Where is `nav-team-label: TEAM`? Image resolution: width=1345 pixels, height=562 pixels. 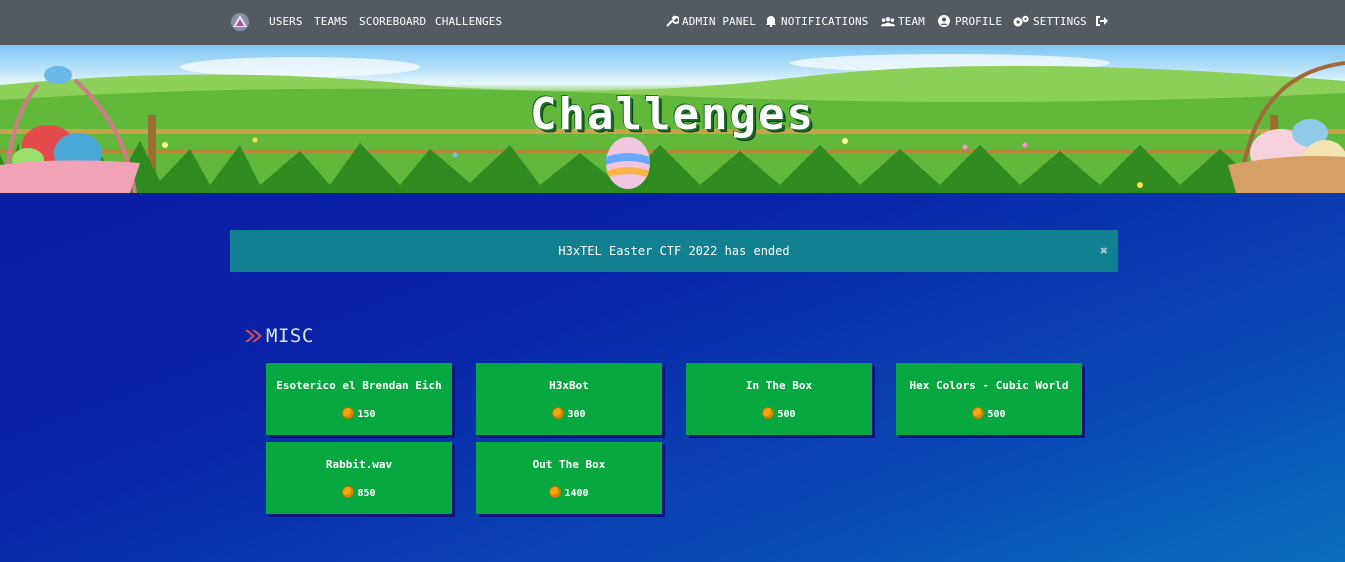 nav-team-label: TEAM is located at coordinates (911, 21).